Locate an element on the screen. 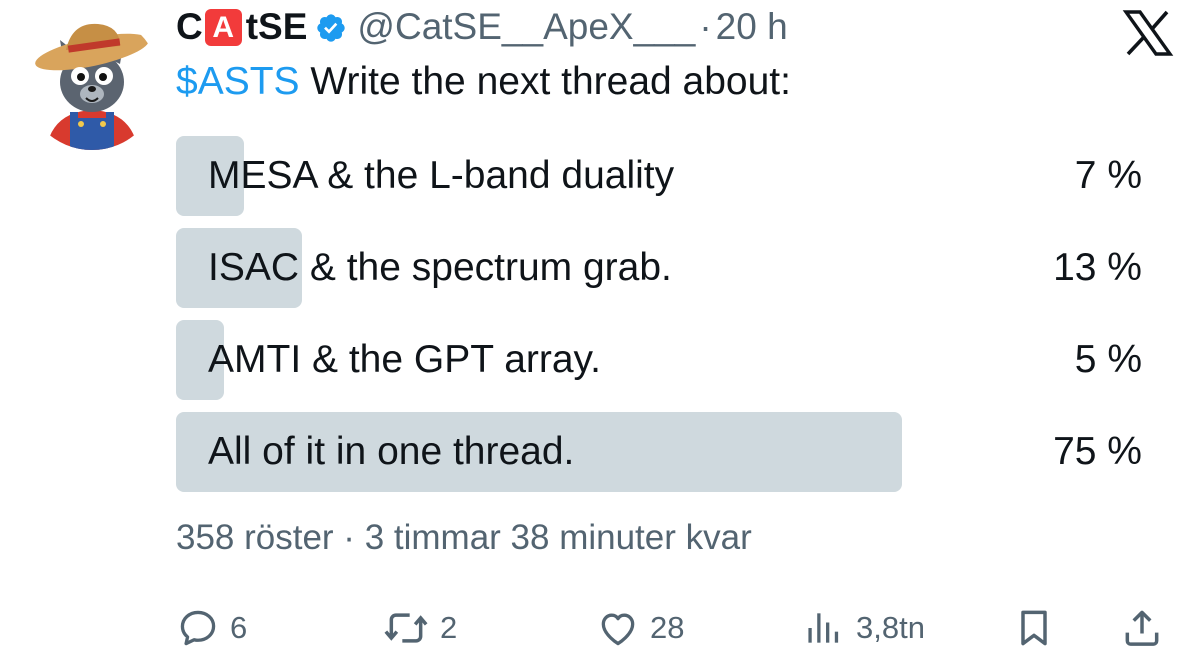 The width and height of the screenshot is (1200, 661). reply-icon is located at coordinates (198, 628).